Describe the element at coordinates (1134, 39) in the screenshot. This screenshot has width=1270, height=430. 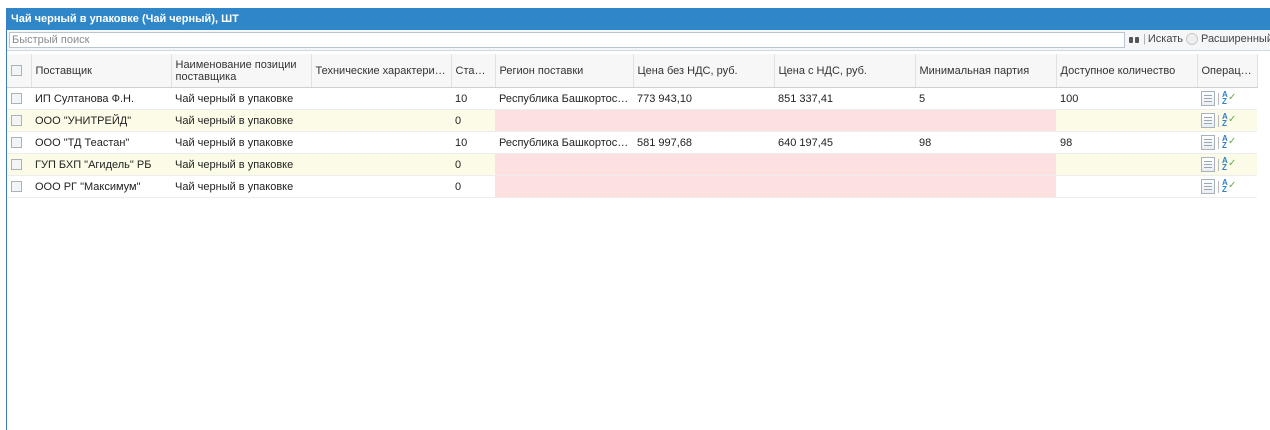
I see `binoculars-icon` at that location.